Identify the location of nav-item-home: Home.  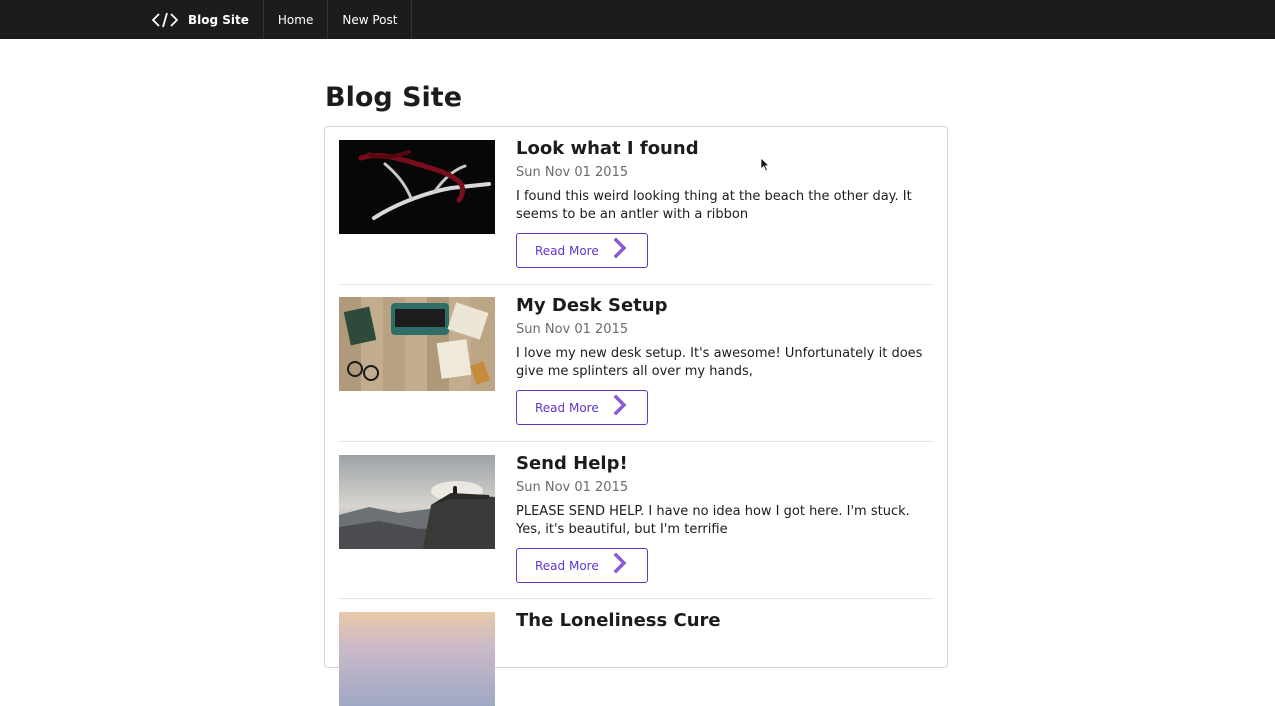
(296, 19).